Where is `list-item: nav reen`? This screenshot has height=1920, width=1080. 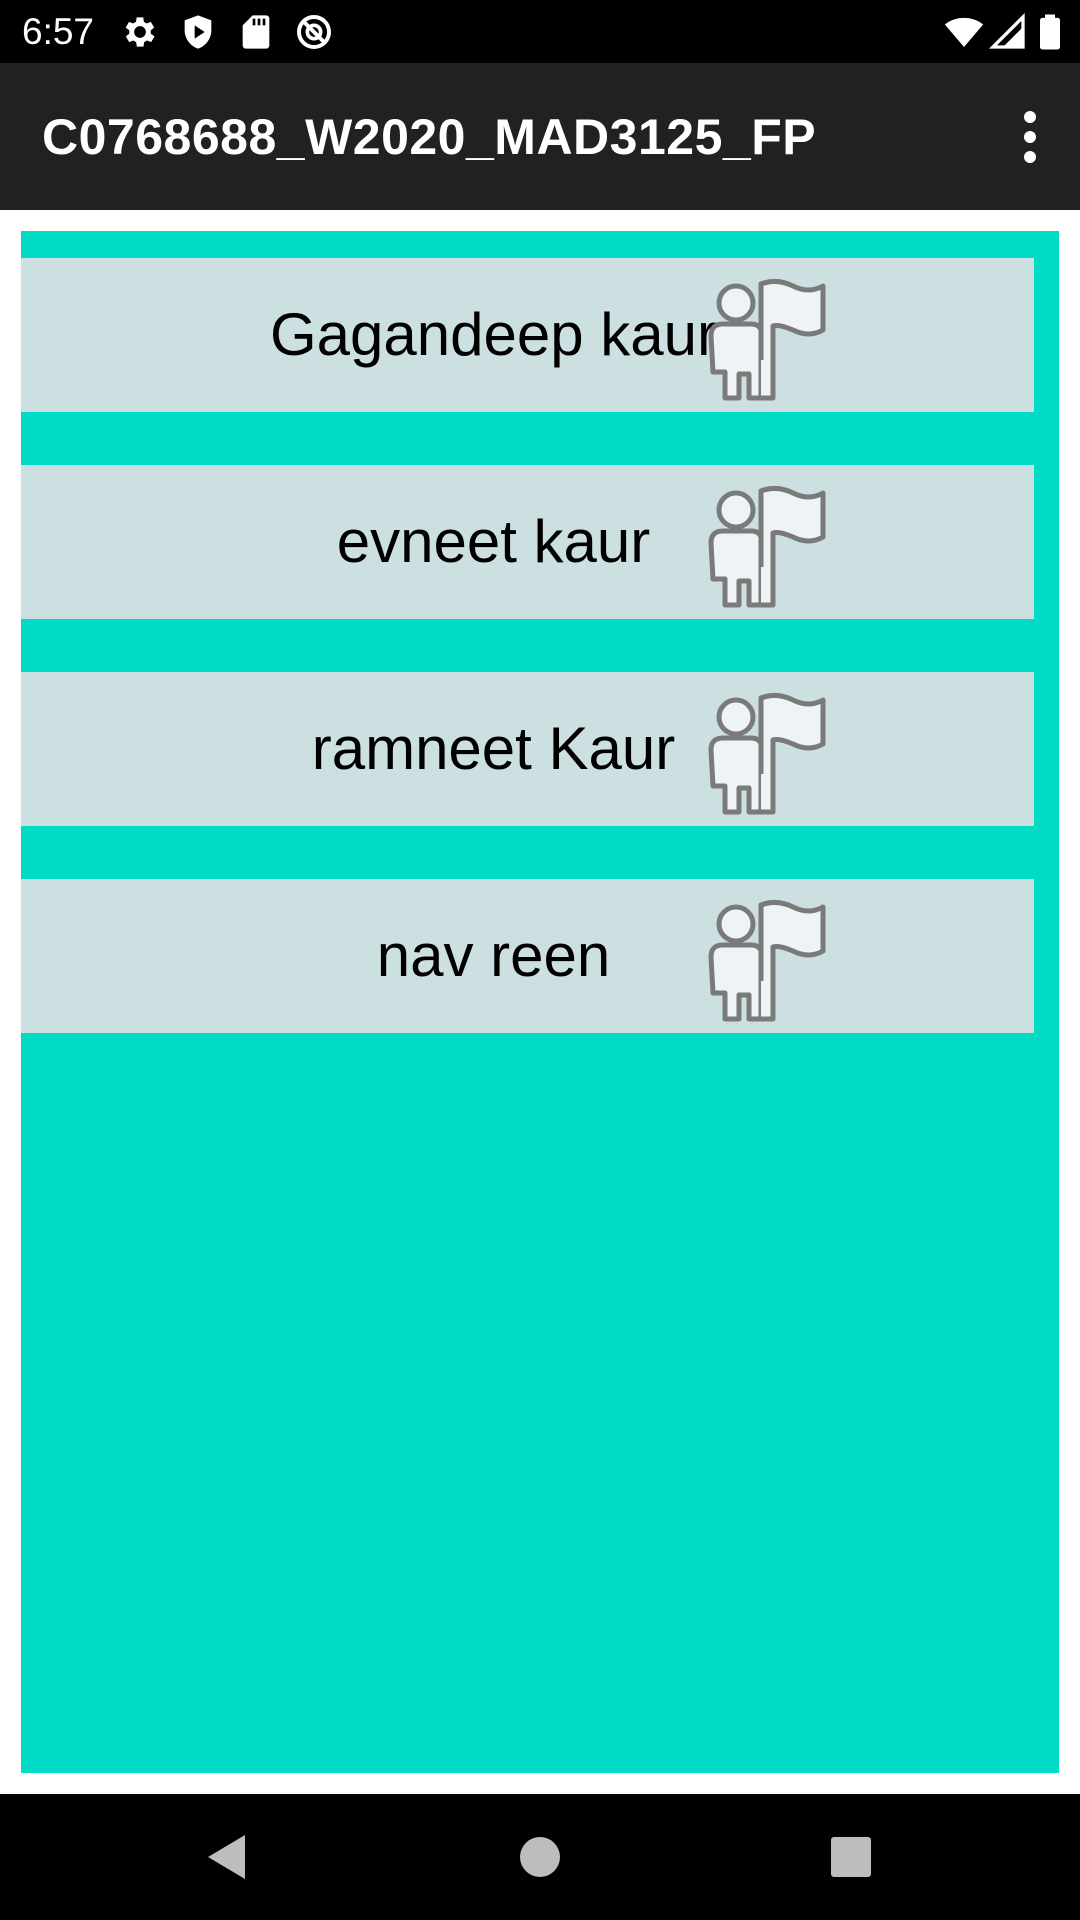 list-item: nav reen is located at coordinates (527, 956).